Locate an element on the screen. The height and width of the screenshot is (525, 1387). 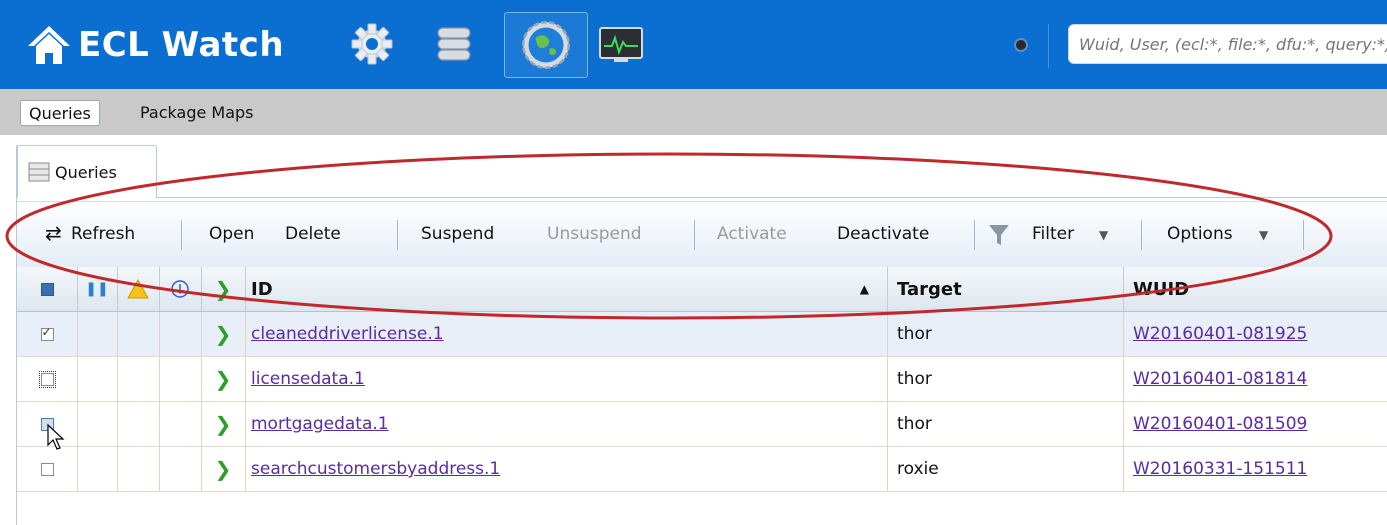
mouse-cursor-icon is located at coordinates (56, 436).